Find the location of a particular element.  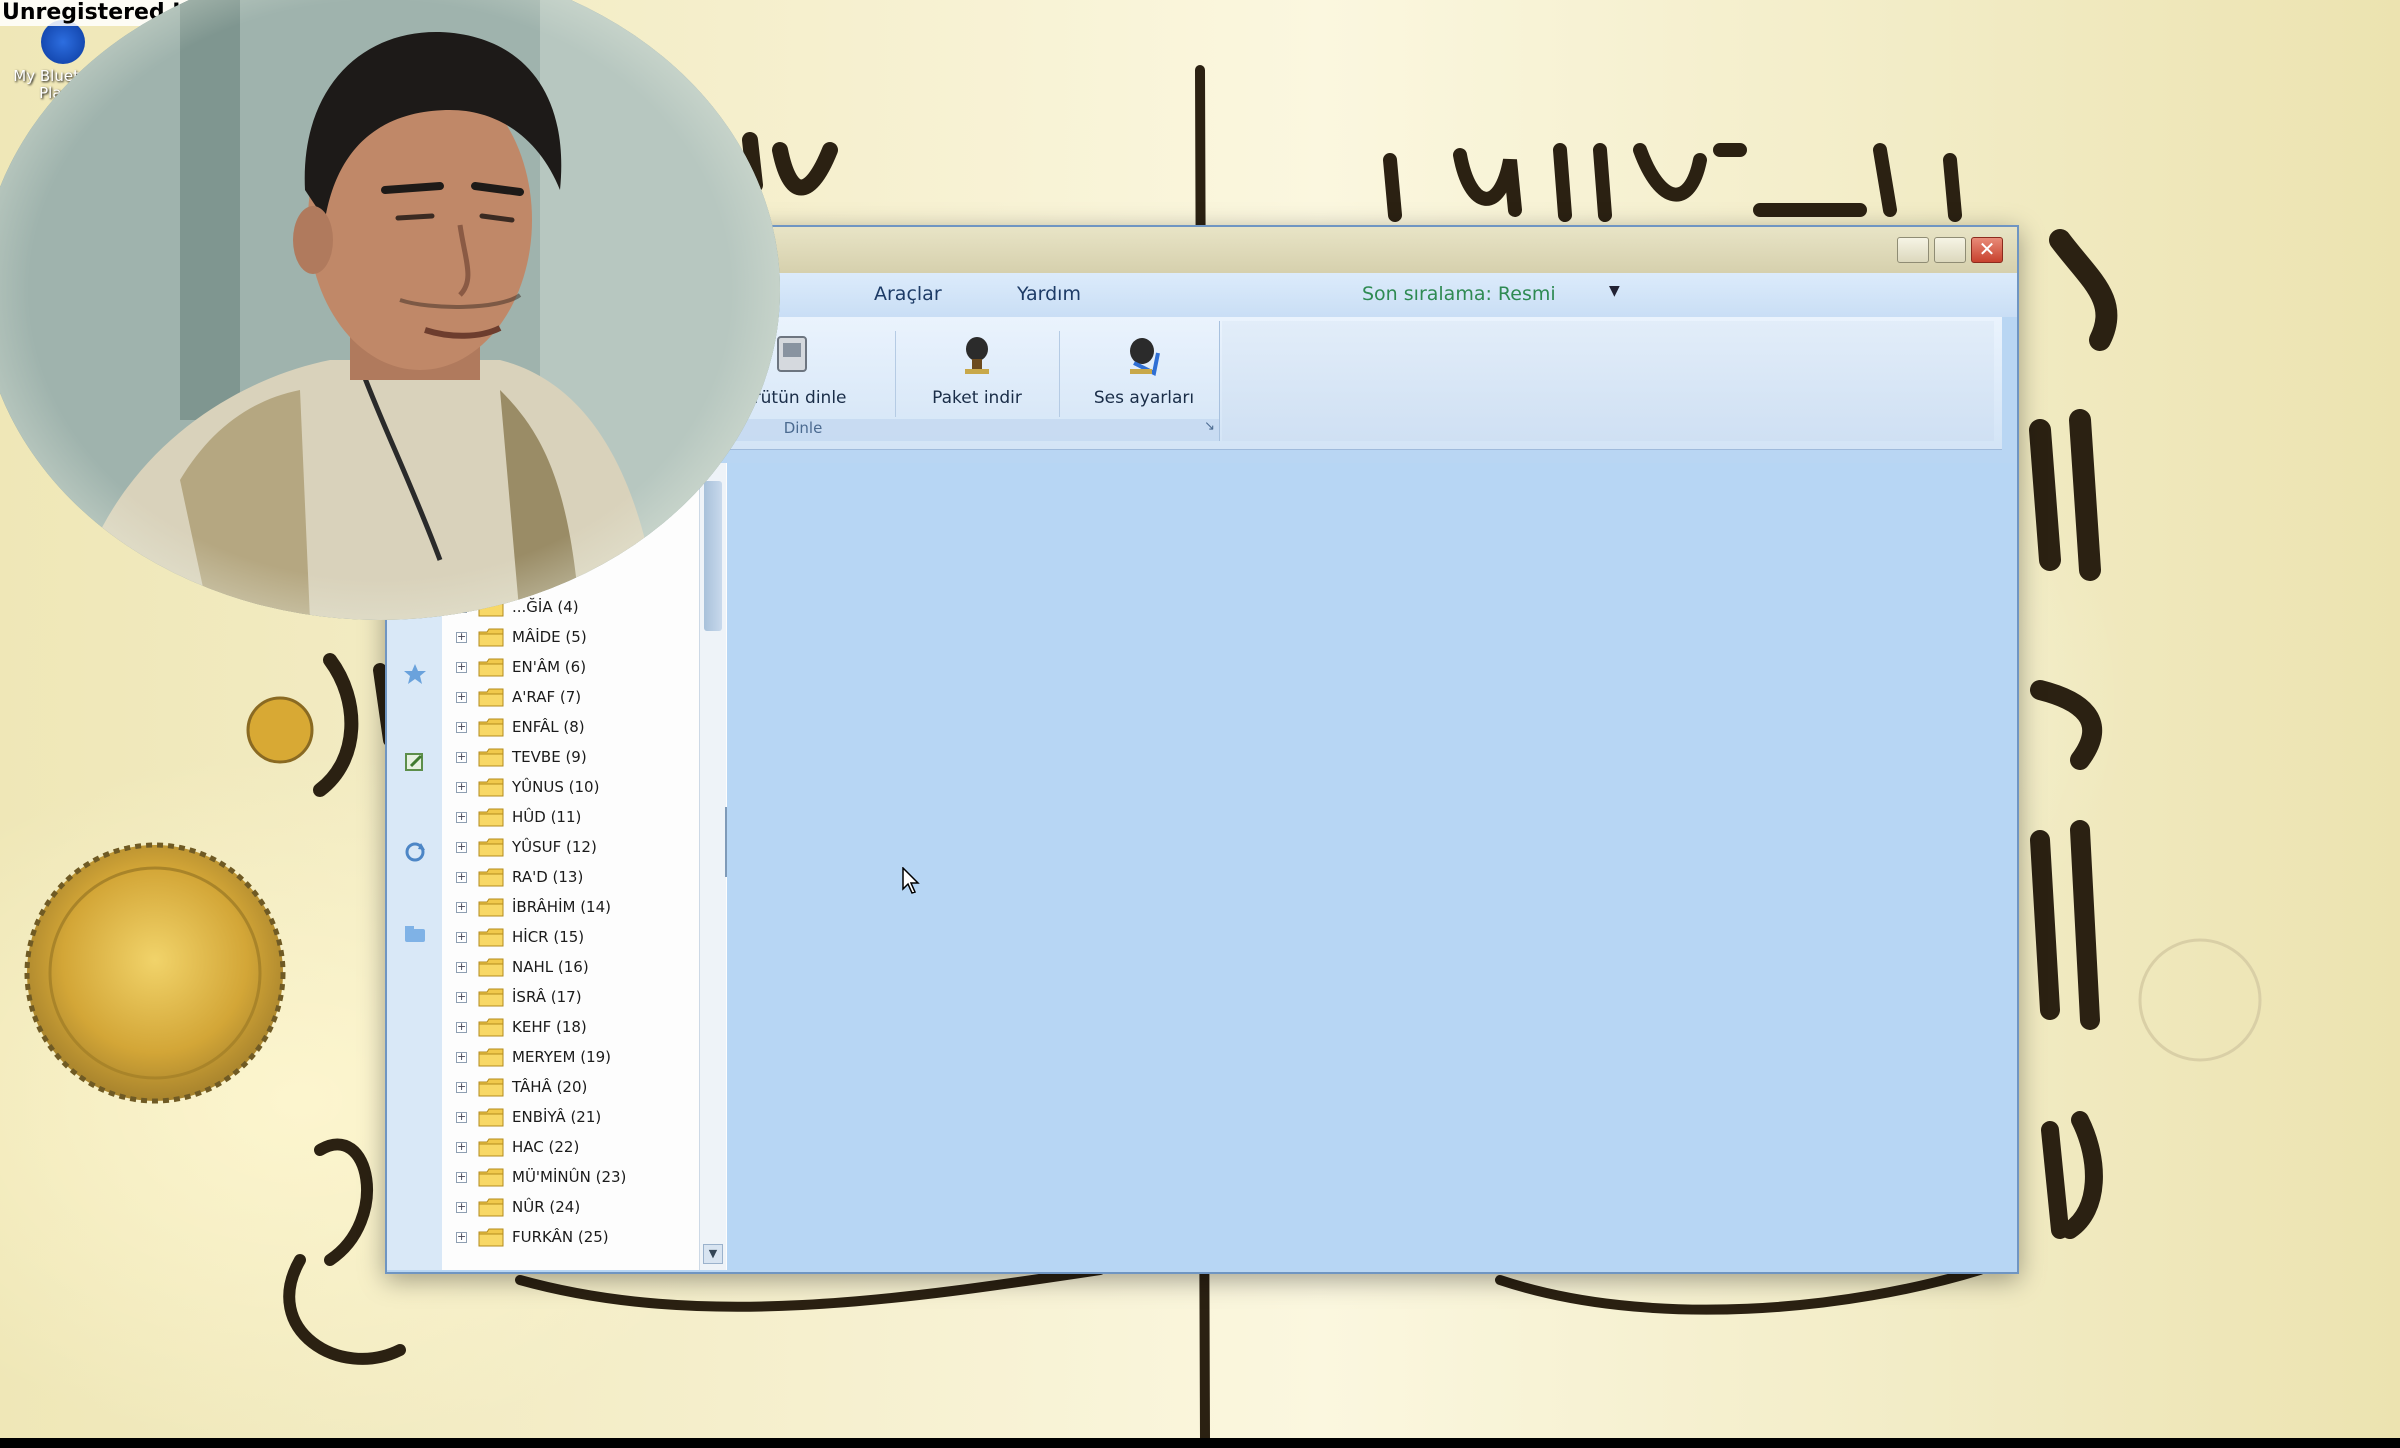

chevron-down-icon: ▼ is located at coordinates (1614, 291).